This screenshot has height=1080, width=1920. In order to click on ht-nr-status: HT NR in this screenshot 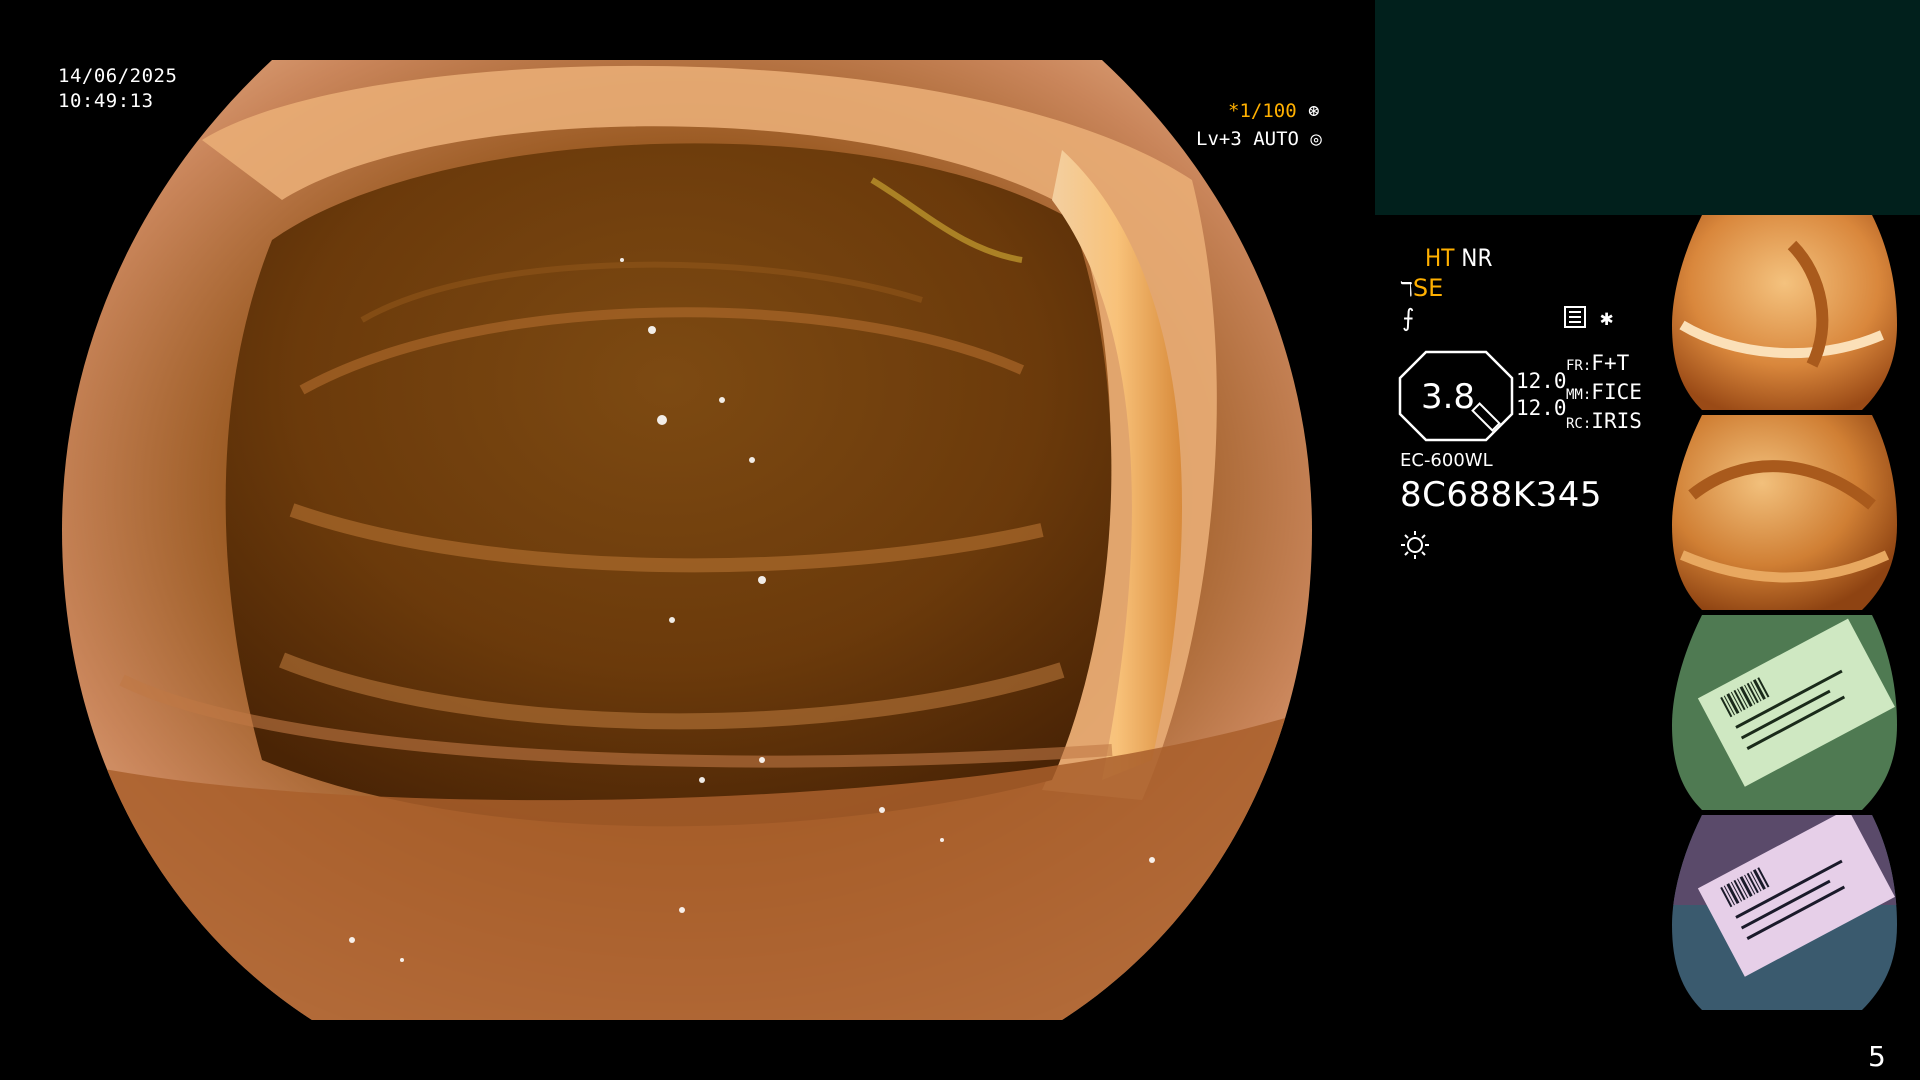, I will do `click(1458, 258)`.